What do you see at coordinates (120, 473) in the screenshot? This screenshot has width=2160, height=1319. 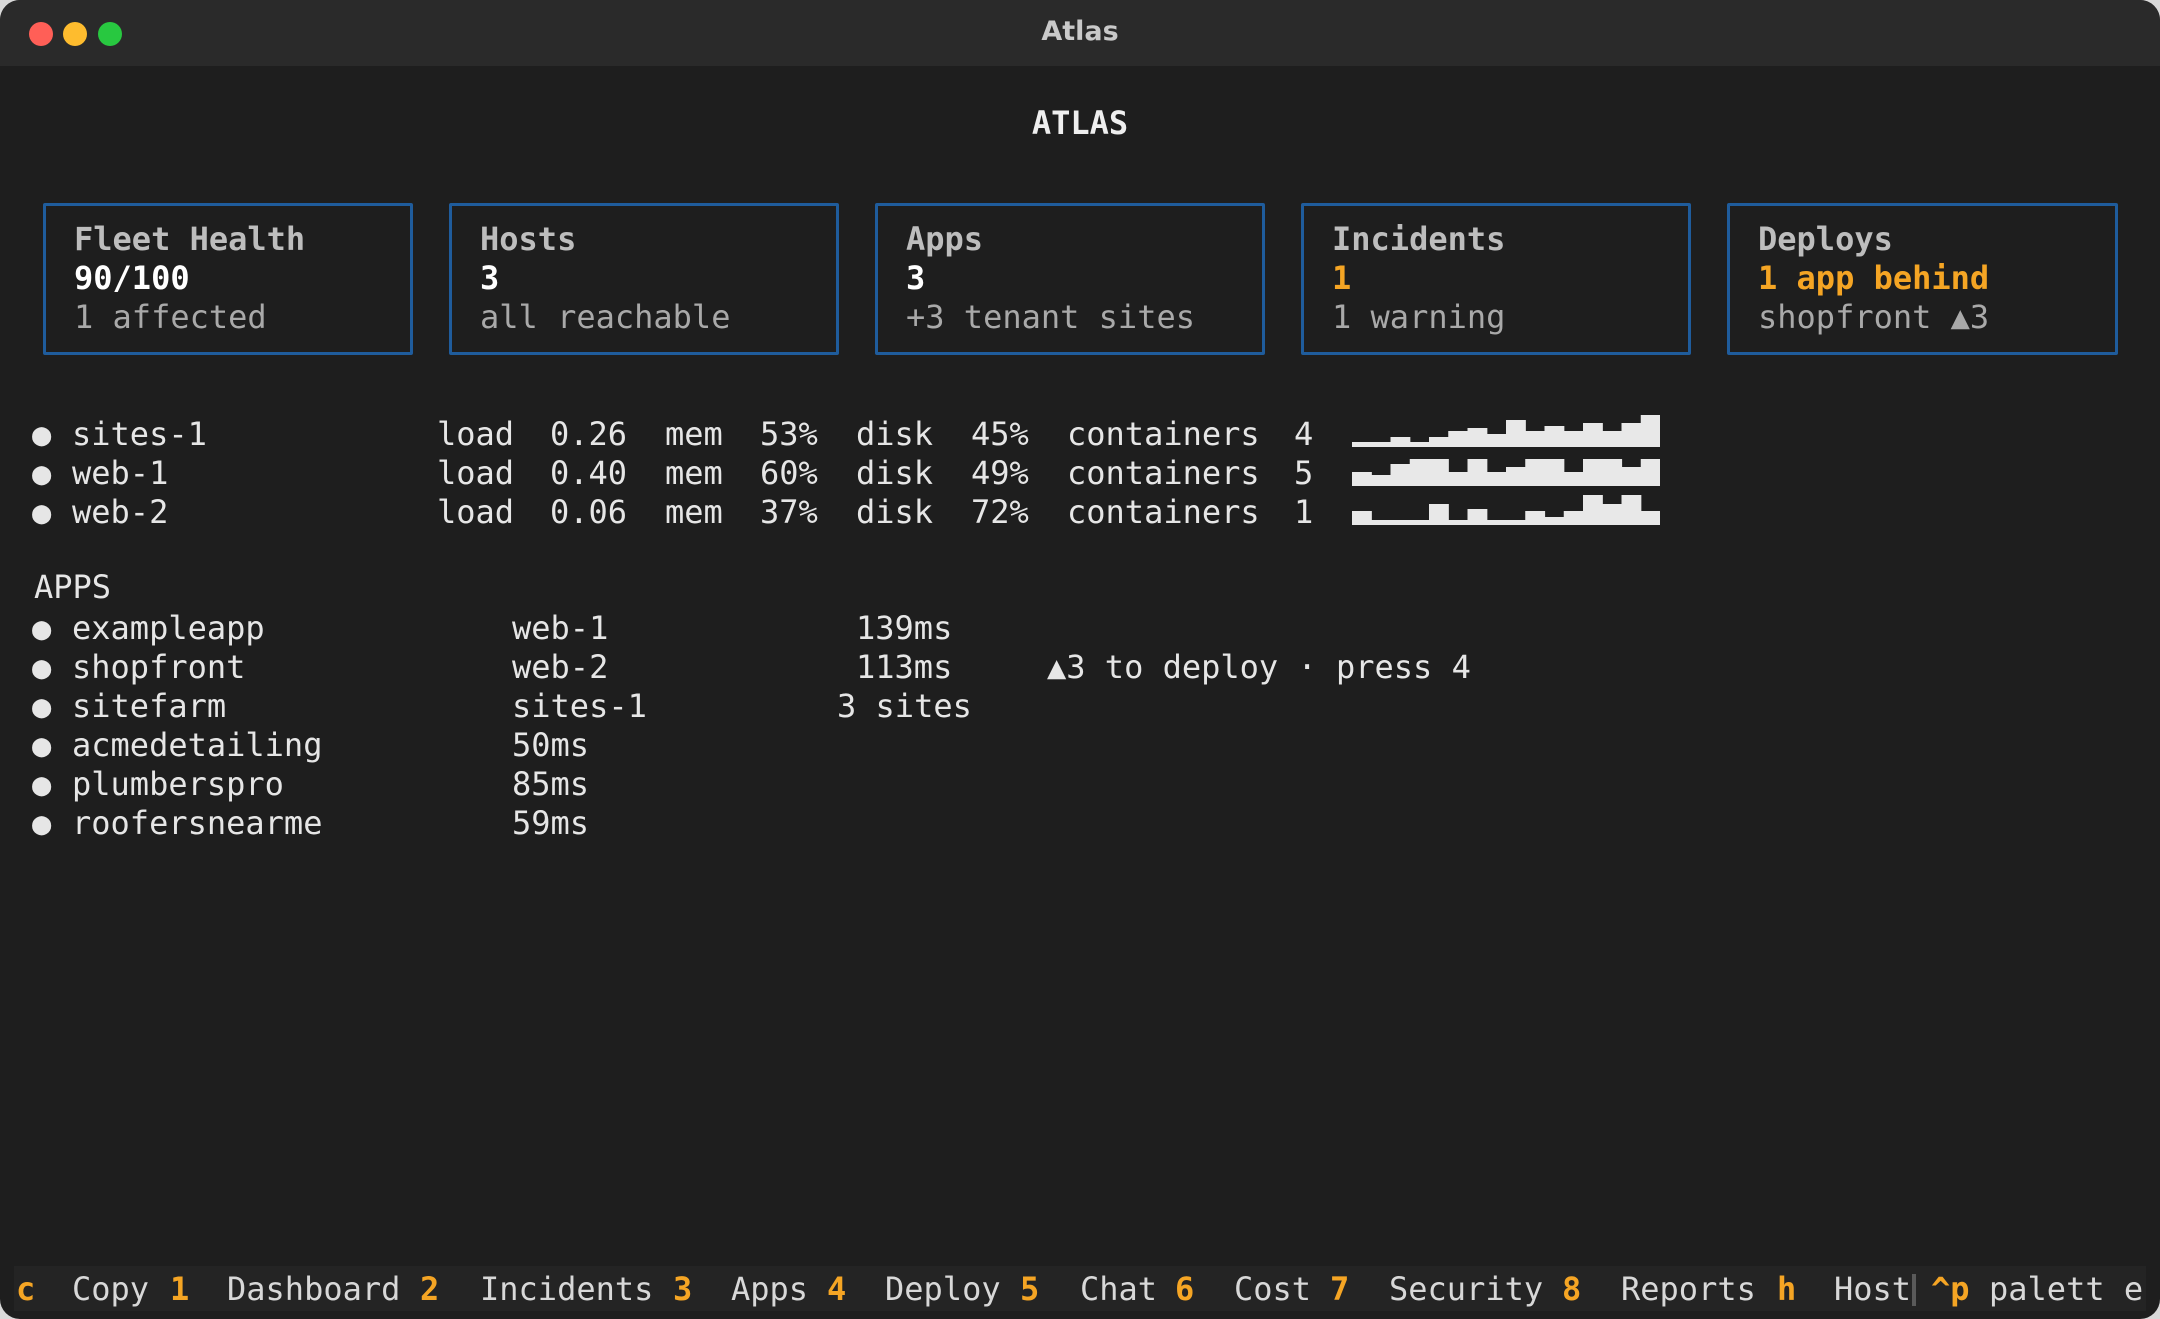 I see `host-name: web-1` at bounding box center [120, 473].